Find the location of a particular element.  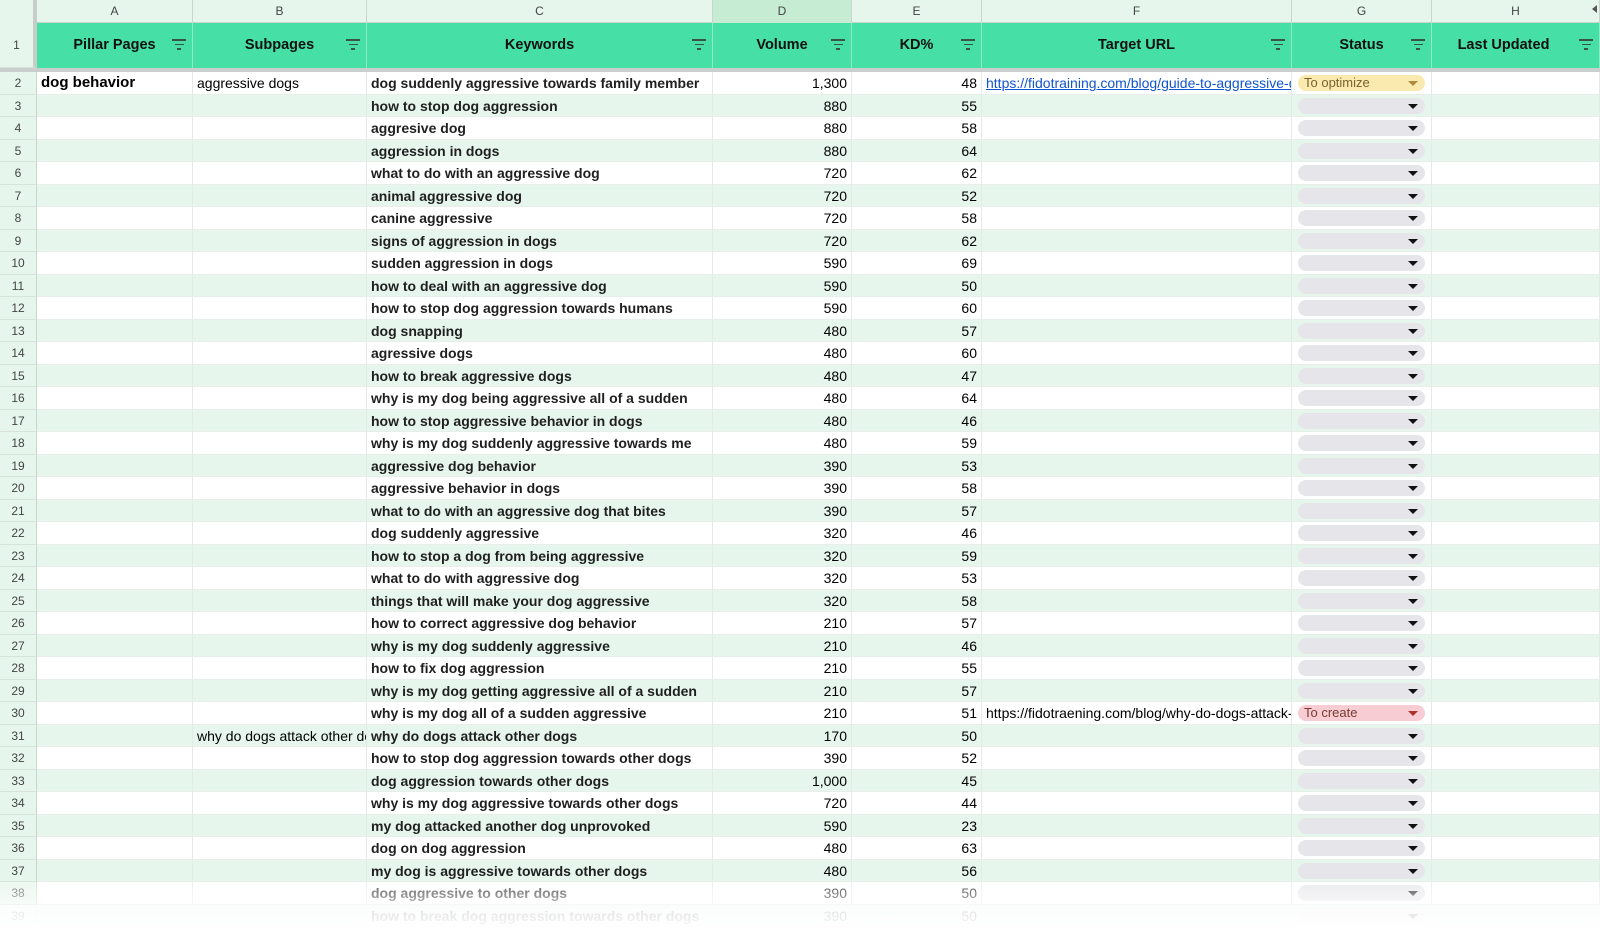

cell-keyword: why do dogs attack other dogs is located at coordinates (540, 735).